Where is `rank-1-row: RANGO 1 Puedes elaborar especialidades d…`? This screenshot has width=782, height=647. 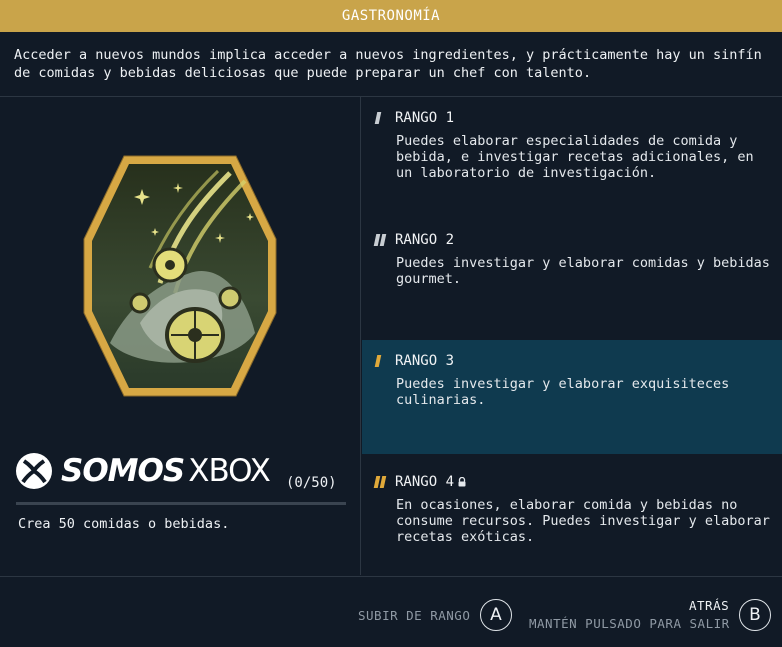
rank-1-row: RANGO 1 Puedes elaborar especialidades d… is located at coordinates (572, 158).